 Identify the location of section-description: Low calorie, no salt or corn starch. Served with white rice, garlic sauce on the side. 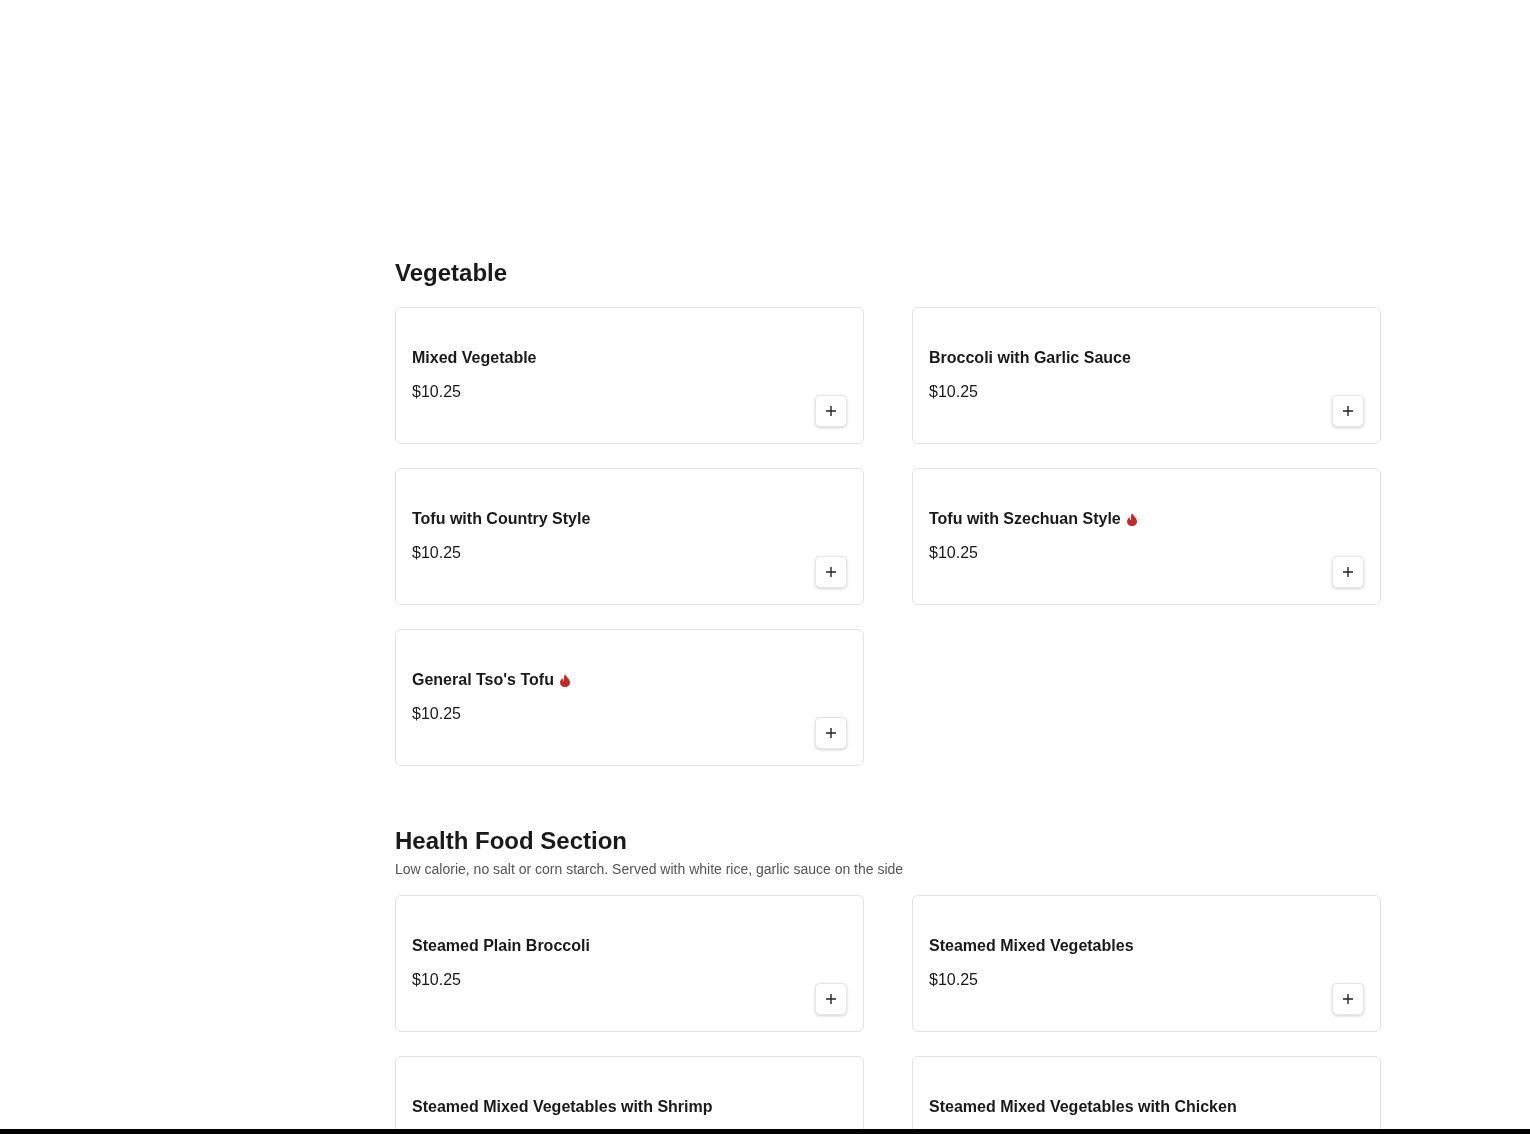
(650, 869).